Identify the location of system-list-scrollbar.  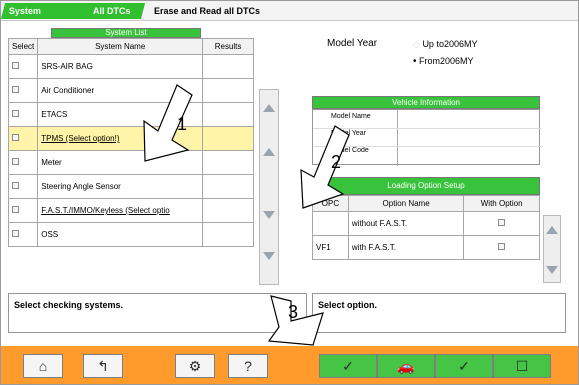
(269, 187).